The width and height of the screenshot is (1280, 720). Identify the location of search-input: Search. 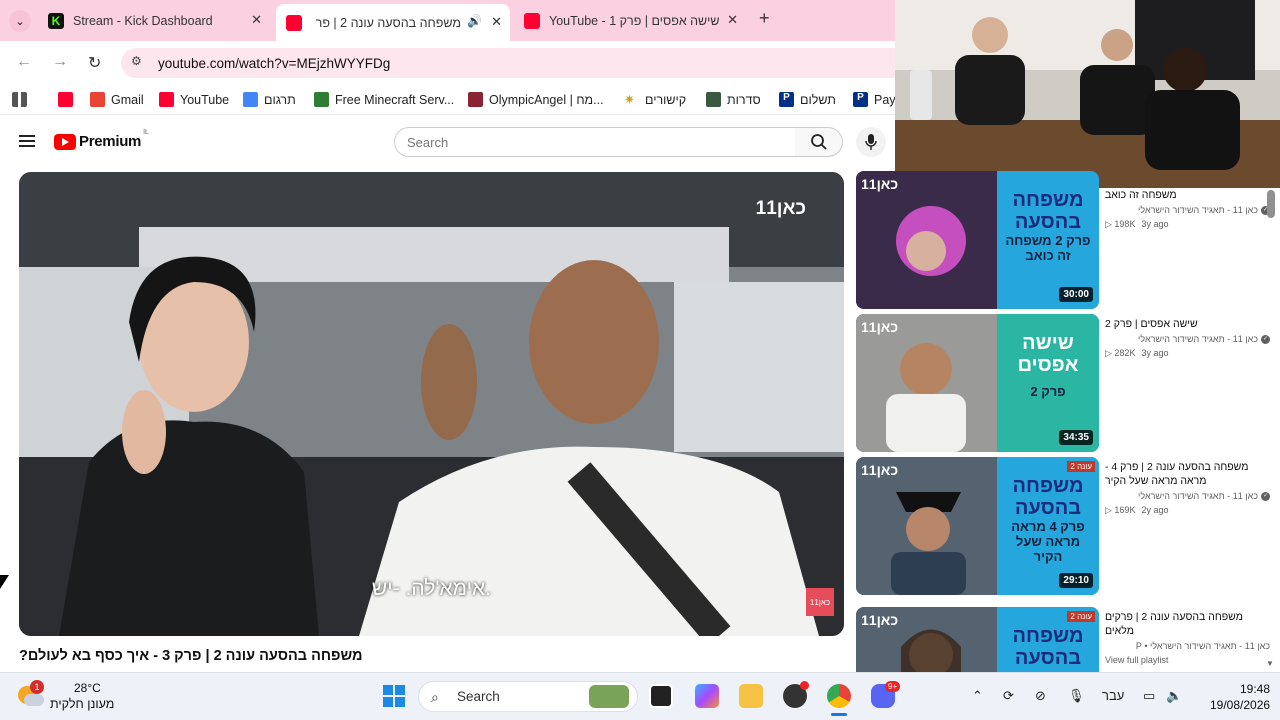
(595, 142).